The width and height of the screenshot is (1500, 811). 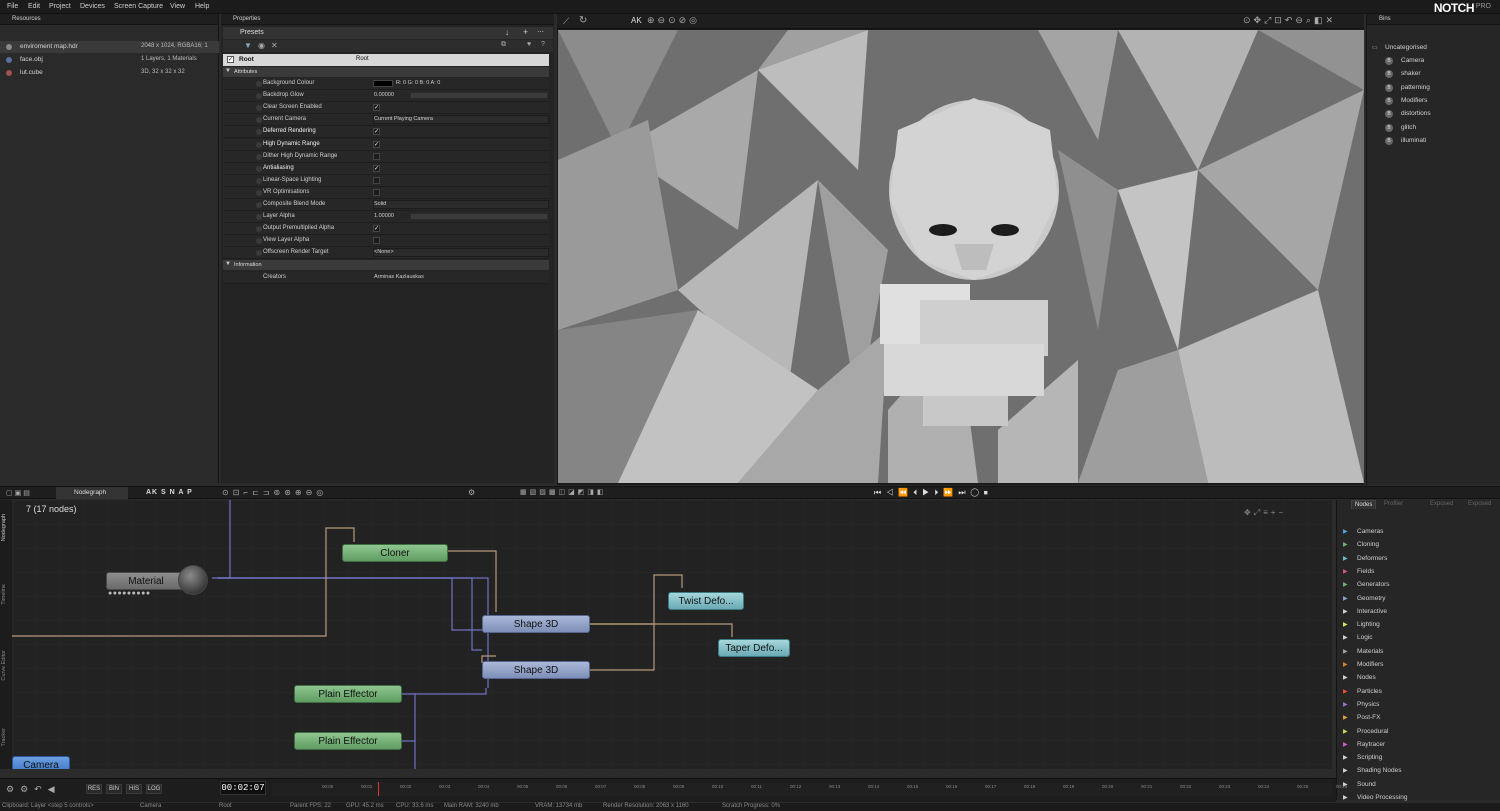 I want to click on playhead, so click(x=378, y=789).